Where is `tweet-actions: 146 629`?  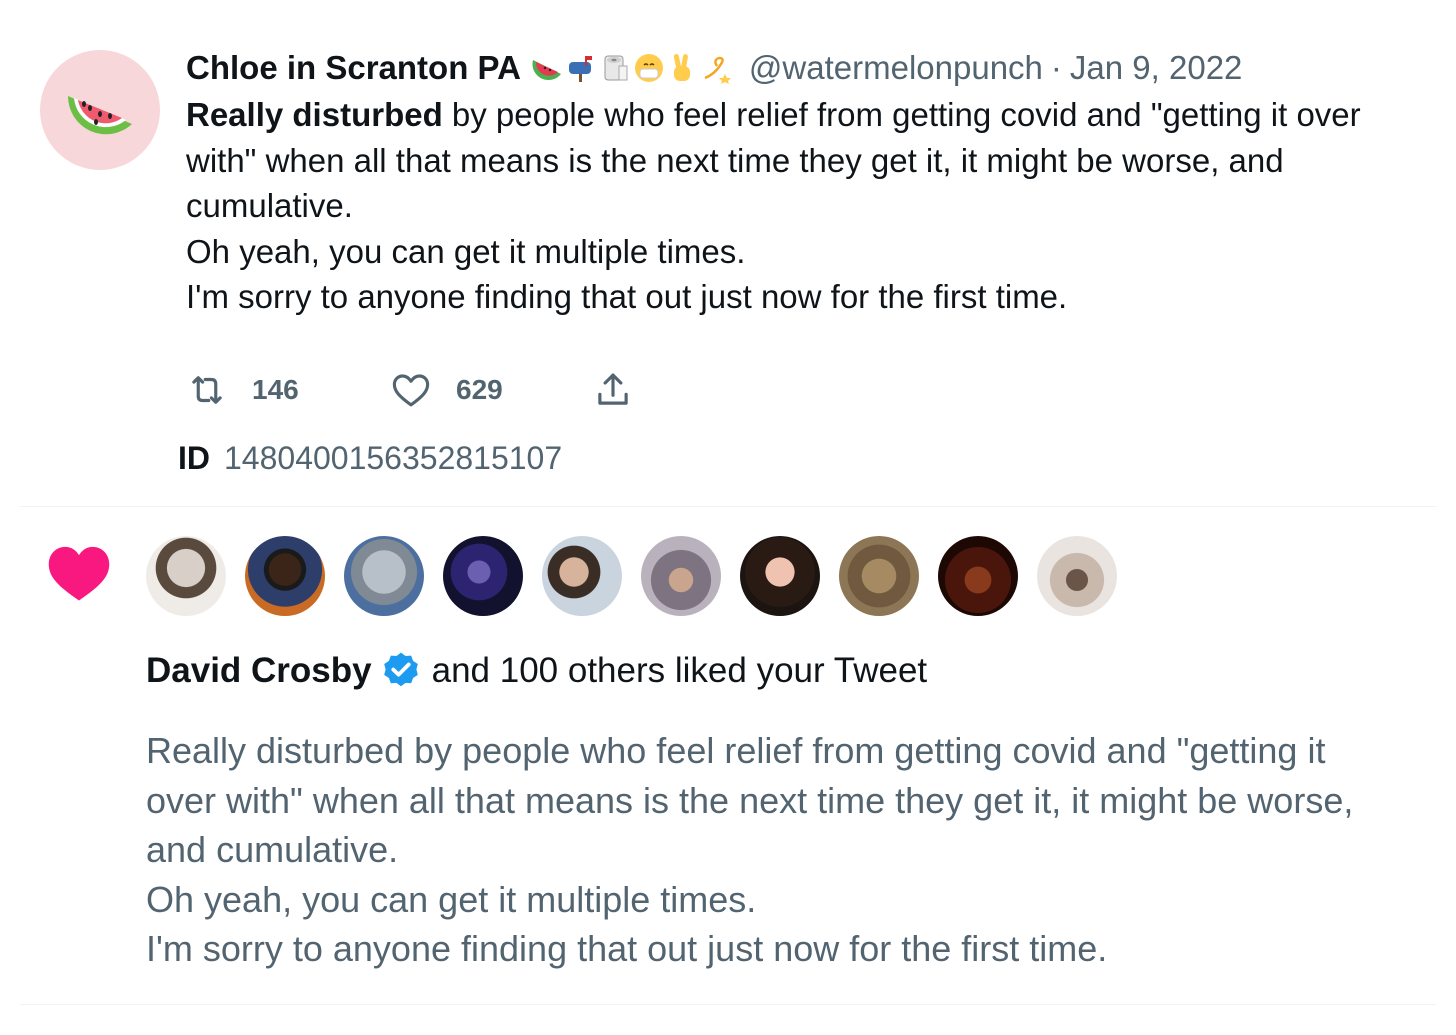
tweet-actions: 146 629 is located at coordinates (410, 390).